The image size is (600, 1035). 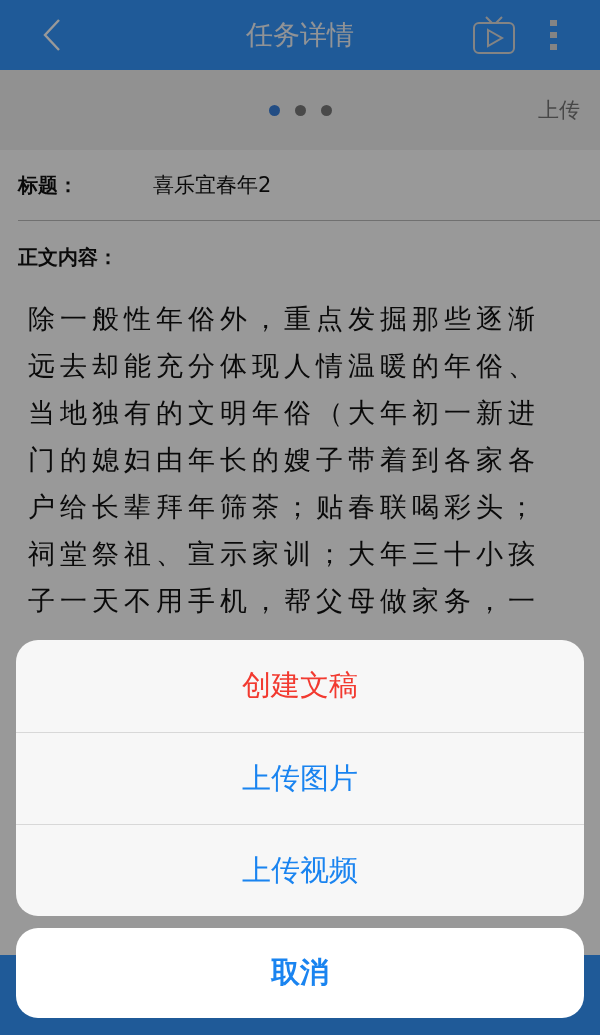 What do you see at coordinates (300, 778) in the screenshot?
I see `sheet-action: 上传图片` at bounding box center [300, 778].